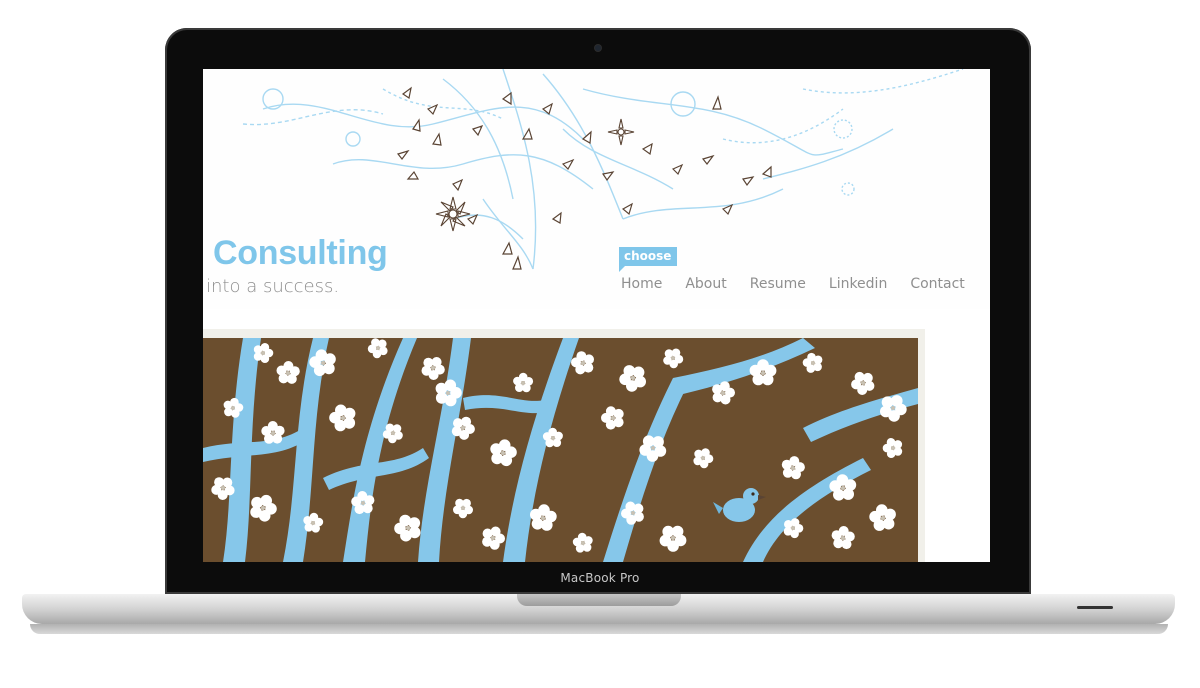 This screenshot has height=688, width=1200. I want to click on bird-icon, so click(739, 505).